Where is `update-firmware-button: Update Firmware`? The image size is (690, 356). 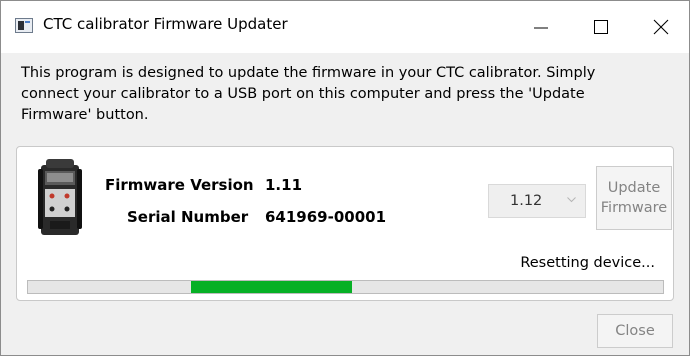
update-firmware-button: Update Firmware is located at coordinates (634, 198).